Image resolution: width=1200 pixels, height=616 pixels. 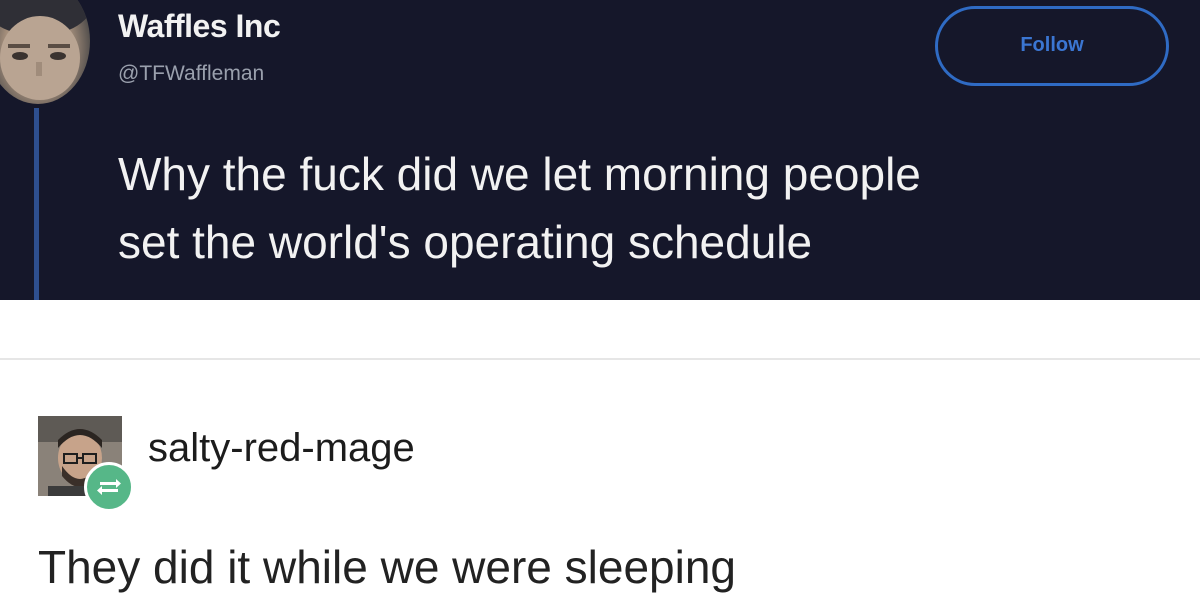 I want to click on thread-line, so click(x=36, y=204).